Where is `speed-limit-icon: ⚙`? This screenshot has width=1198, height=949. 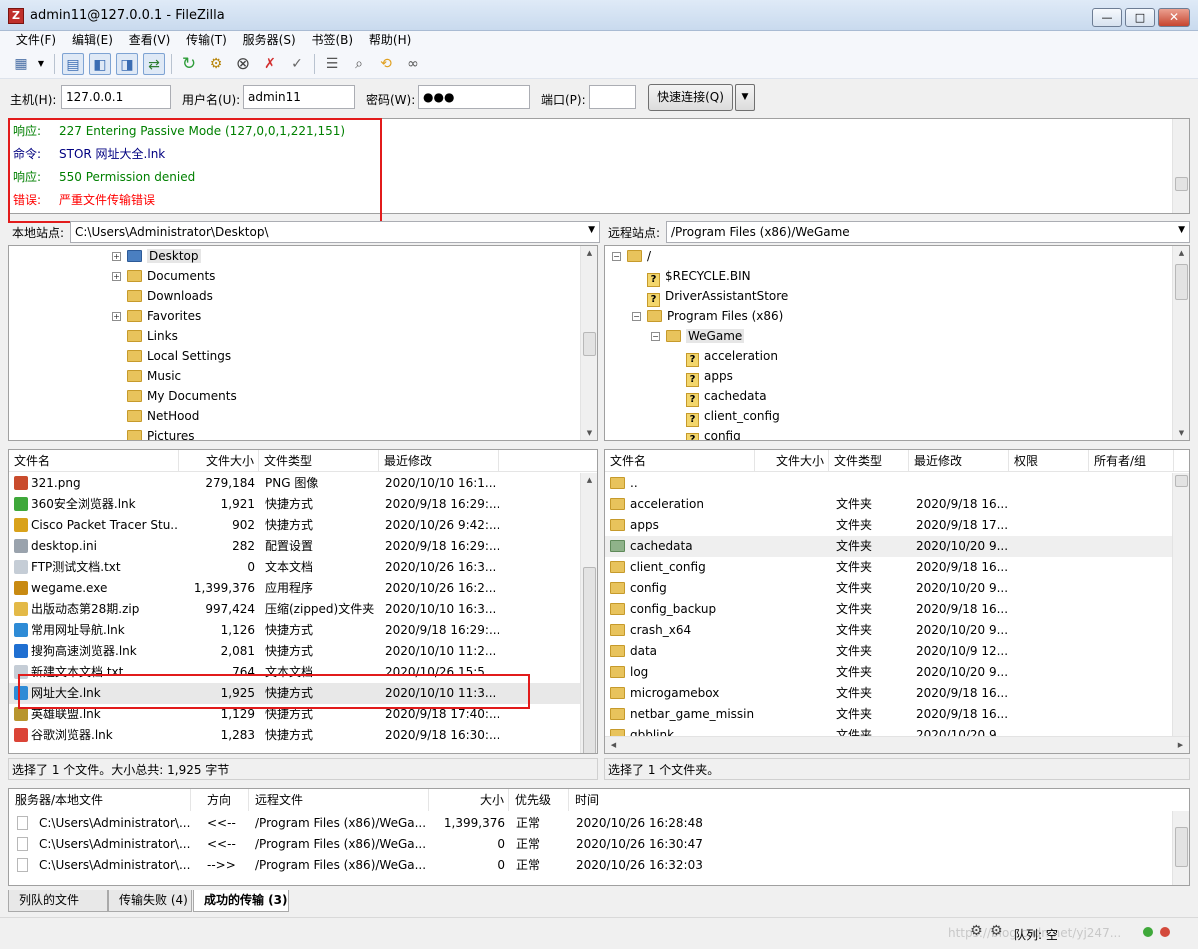 speed-limit-icon: ⚙ is located at coordinates (996, 931).